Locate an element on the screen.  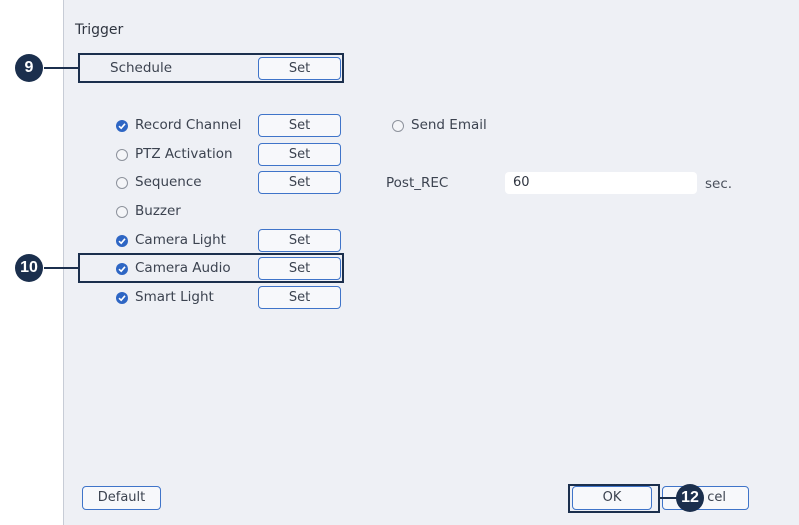
post-rec-unit: sec. is located at coordinates (719, 184).